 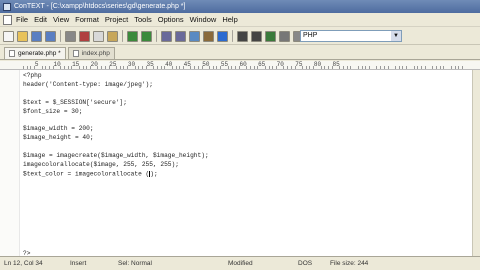 I want to click on word-wrap-icon, so click(x=284, y=36).